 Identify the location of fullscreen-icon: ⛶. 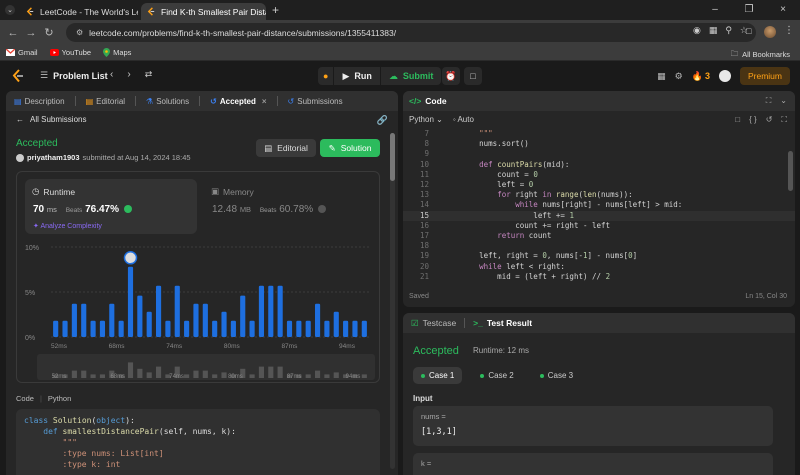
(784, 120).